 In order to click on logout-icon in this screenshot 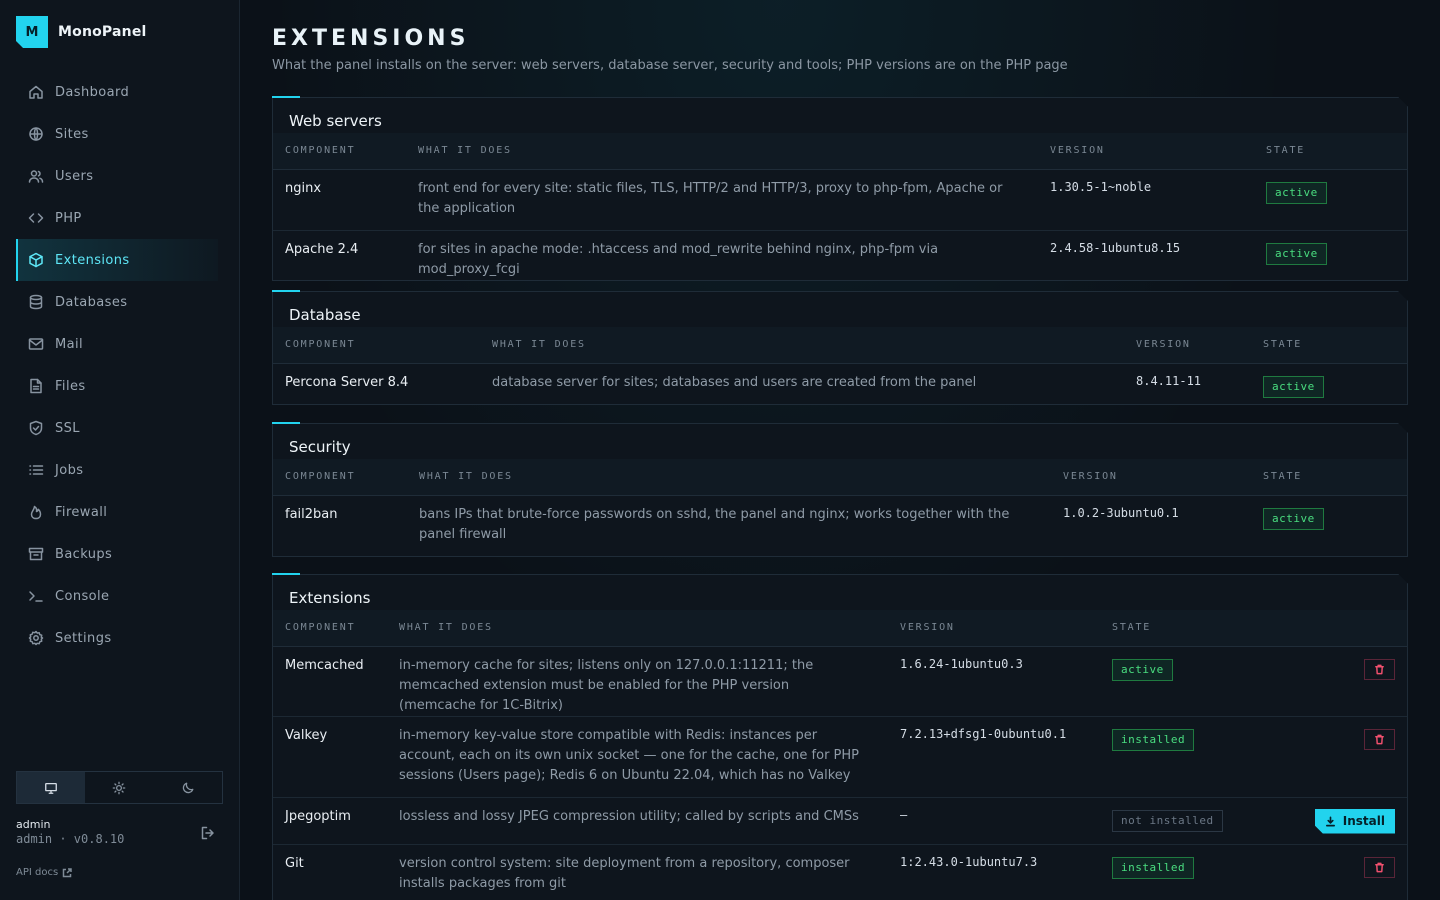, I will do `click(208, 833)`.